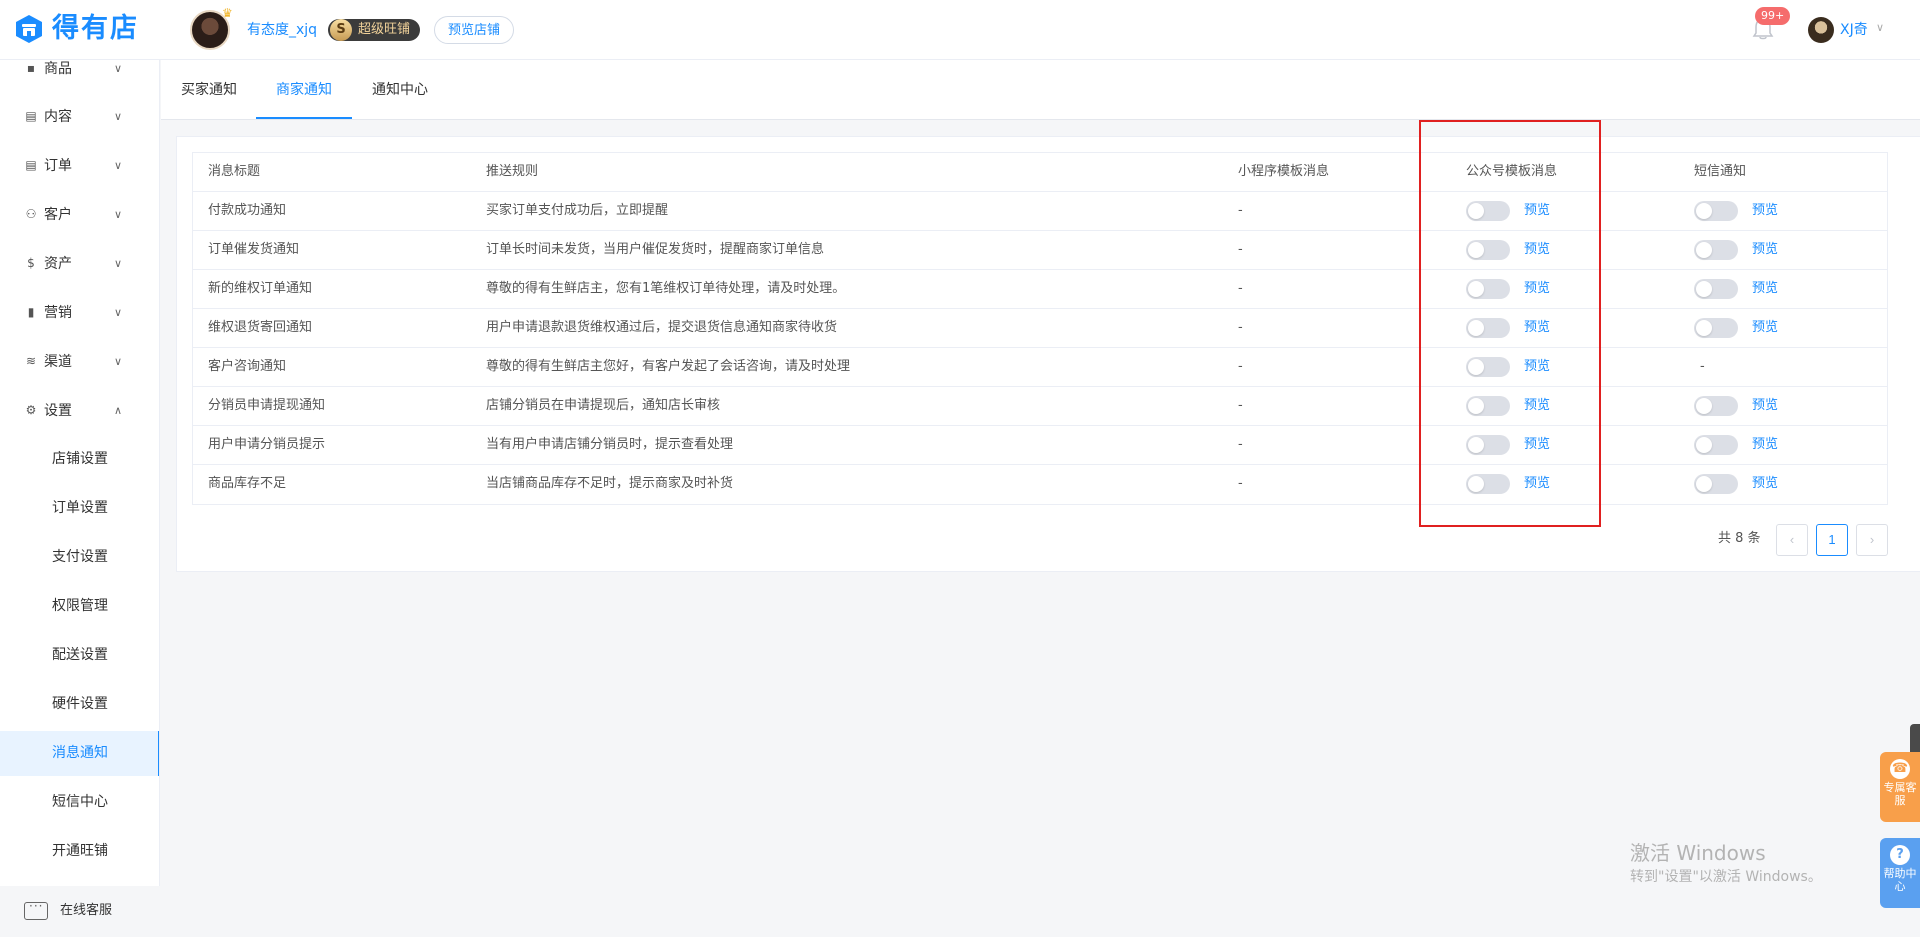  I want to click on sidebar-item-channel: ≋ 渠道 ∨, so click(79, 361).